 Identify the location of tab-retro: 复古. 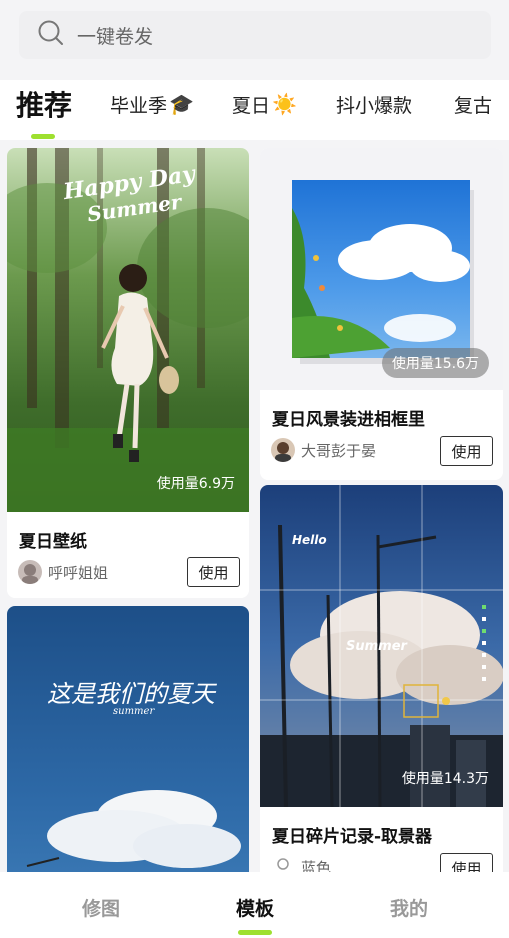
(473, 104).